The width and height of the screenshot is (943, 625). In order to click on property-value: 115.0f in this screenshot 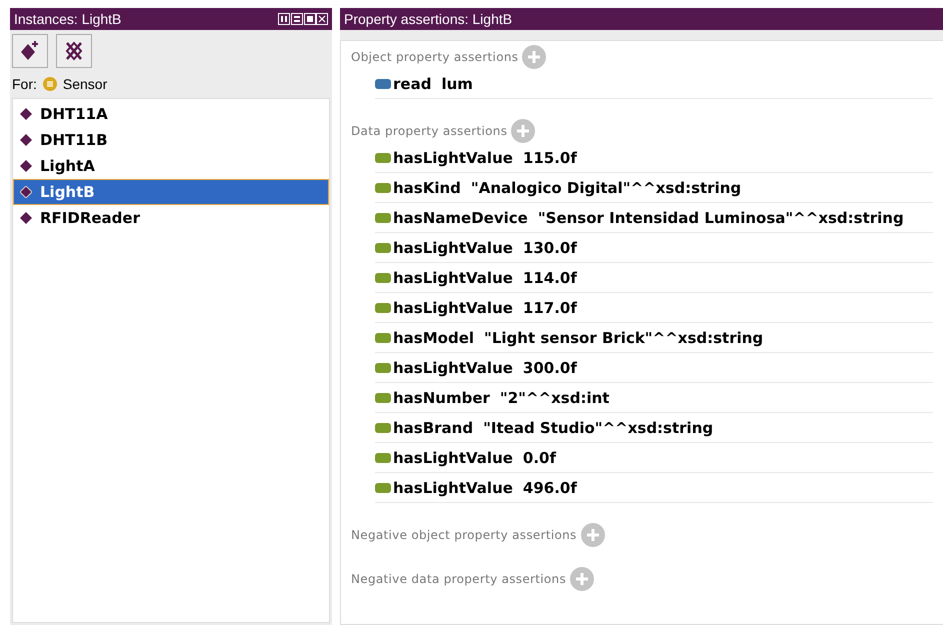, I will do `click(549, 157)`.